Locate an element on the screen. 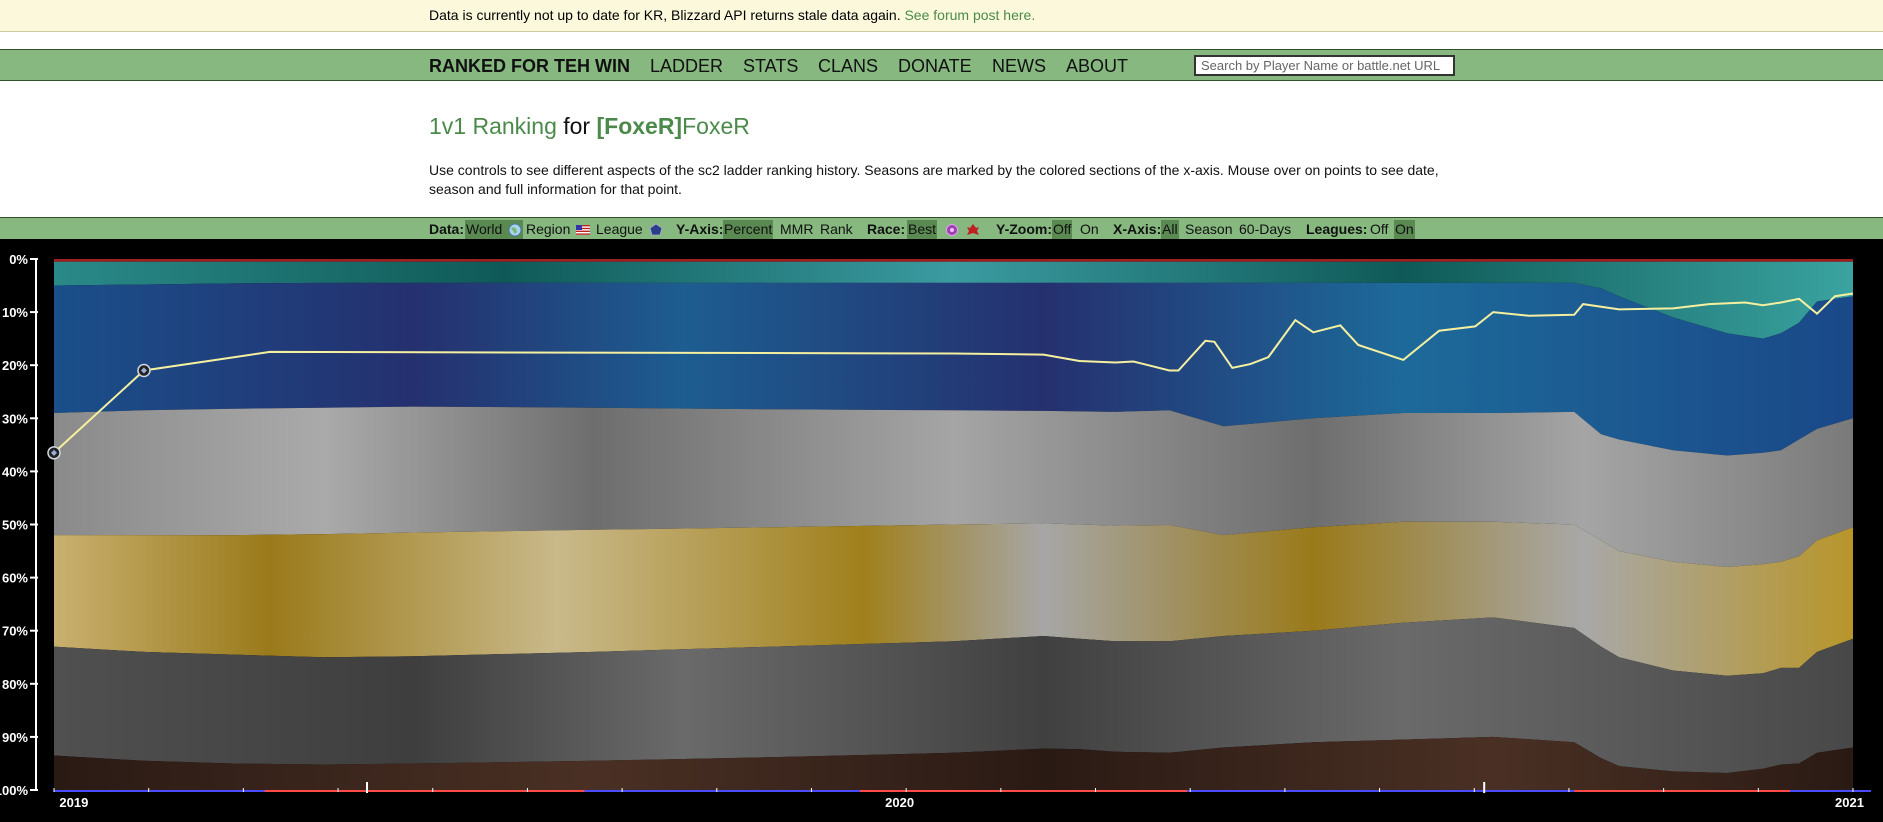 The width and height of the screenshot is (1883, 822). nav-item-about: ABOUT is located at coordinates (1097, 66).